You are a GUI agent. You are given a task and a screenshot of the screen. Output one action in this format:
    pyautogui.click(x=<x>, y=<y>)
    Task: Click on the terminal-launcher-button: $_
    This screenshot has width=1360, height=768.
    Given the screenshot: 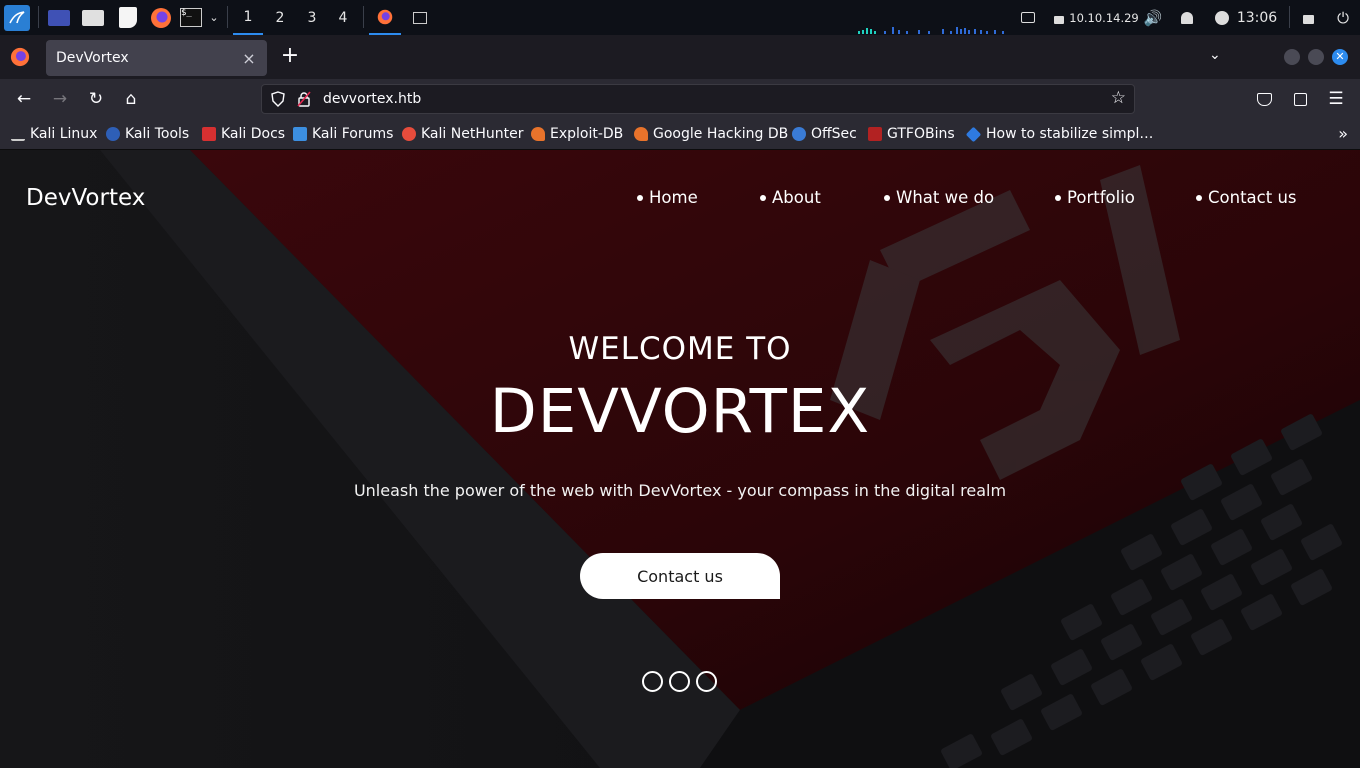 What is the action you would take?
    pyautogui.click(x=191, y=17)
    